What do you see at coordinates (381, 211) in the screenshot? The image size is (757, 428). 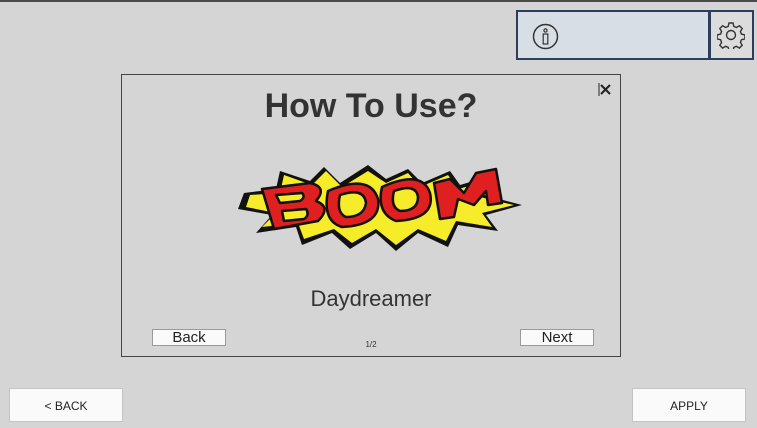 I see `boom-illustration` at bounding box center [381, 211].